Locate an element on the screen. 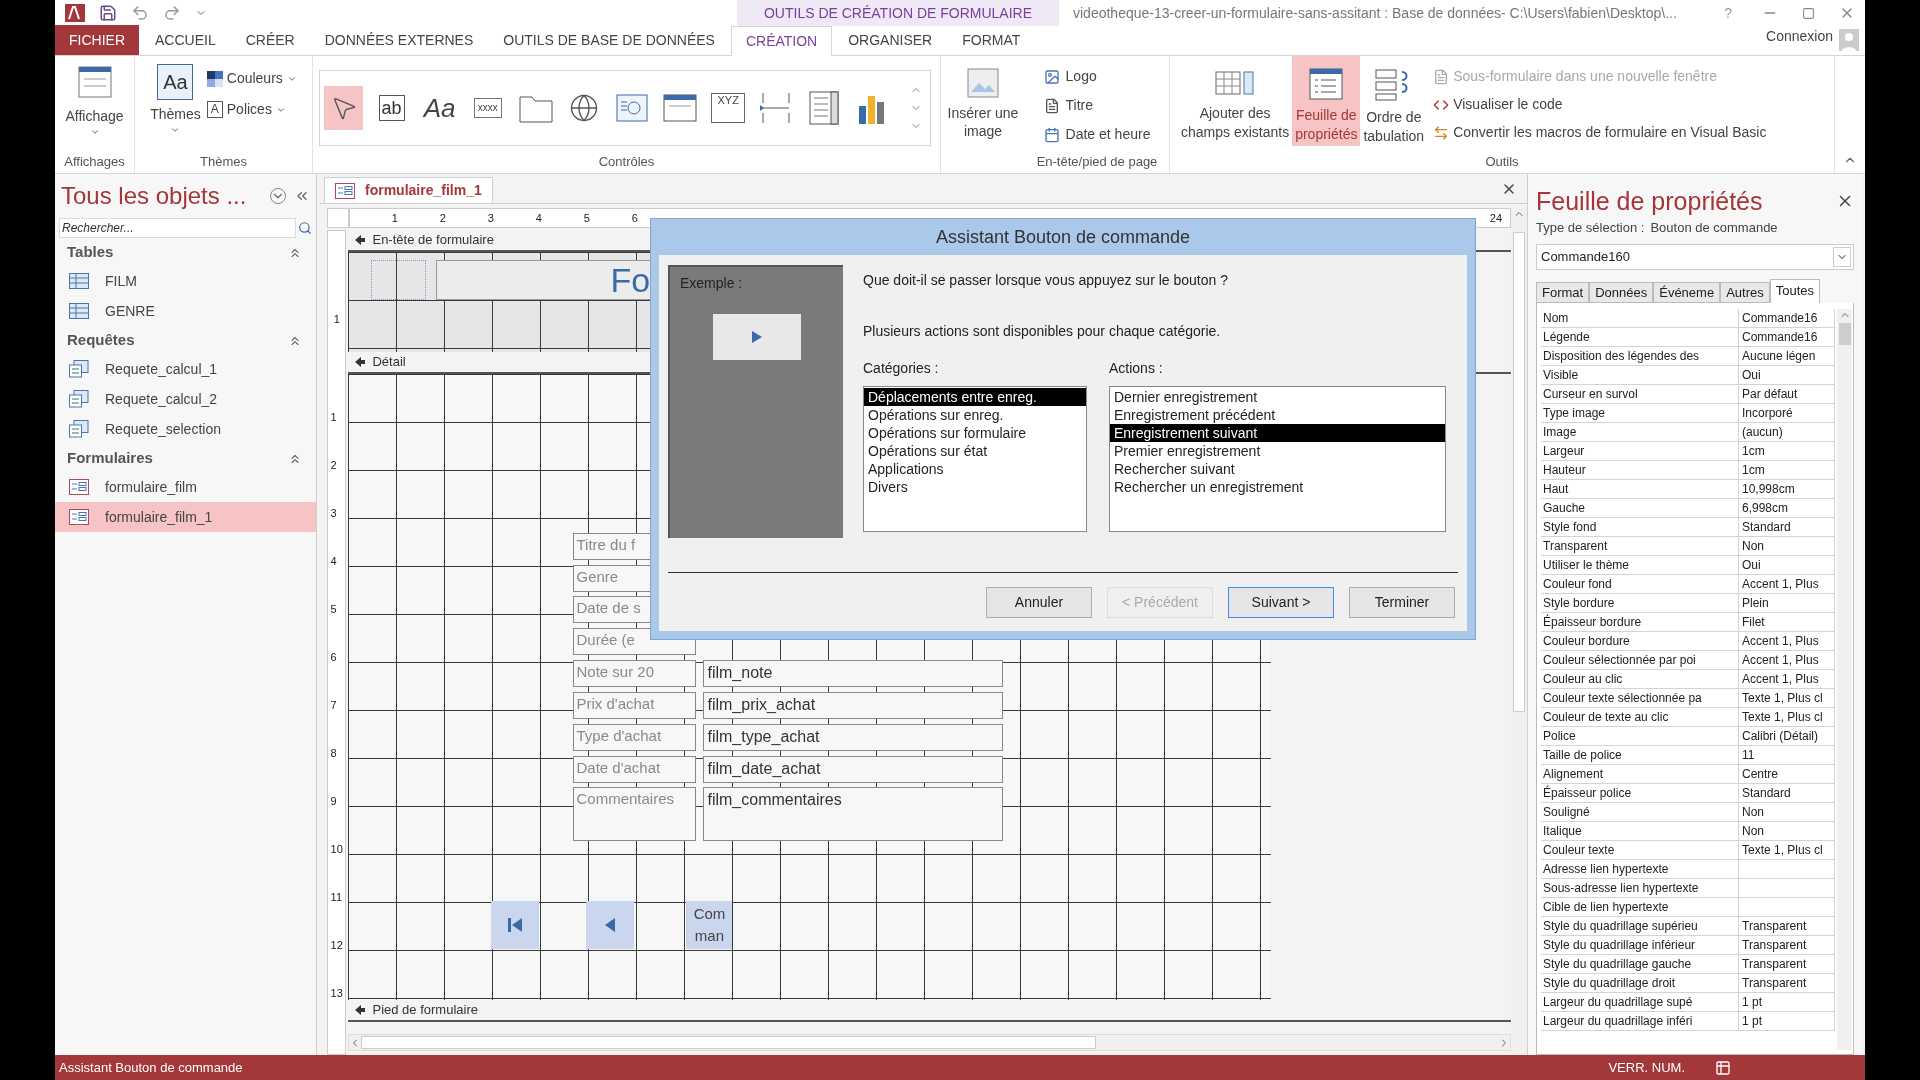 The width and height of the screenshot is (1920, 1080). ribbon-tab: OUTILS DE BASE DE DONNÉES is located at coordinates (609, 40).